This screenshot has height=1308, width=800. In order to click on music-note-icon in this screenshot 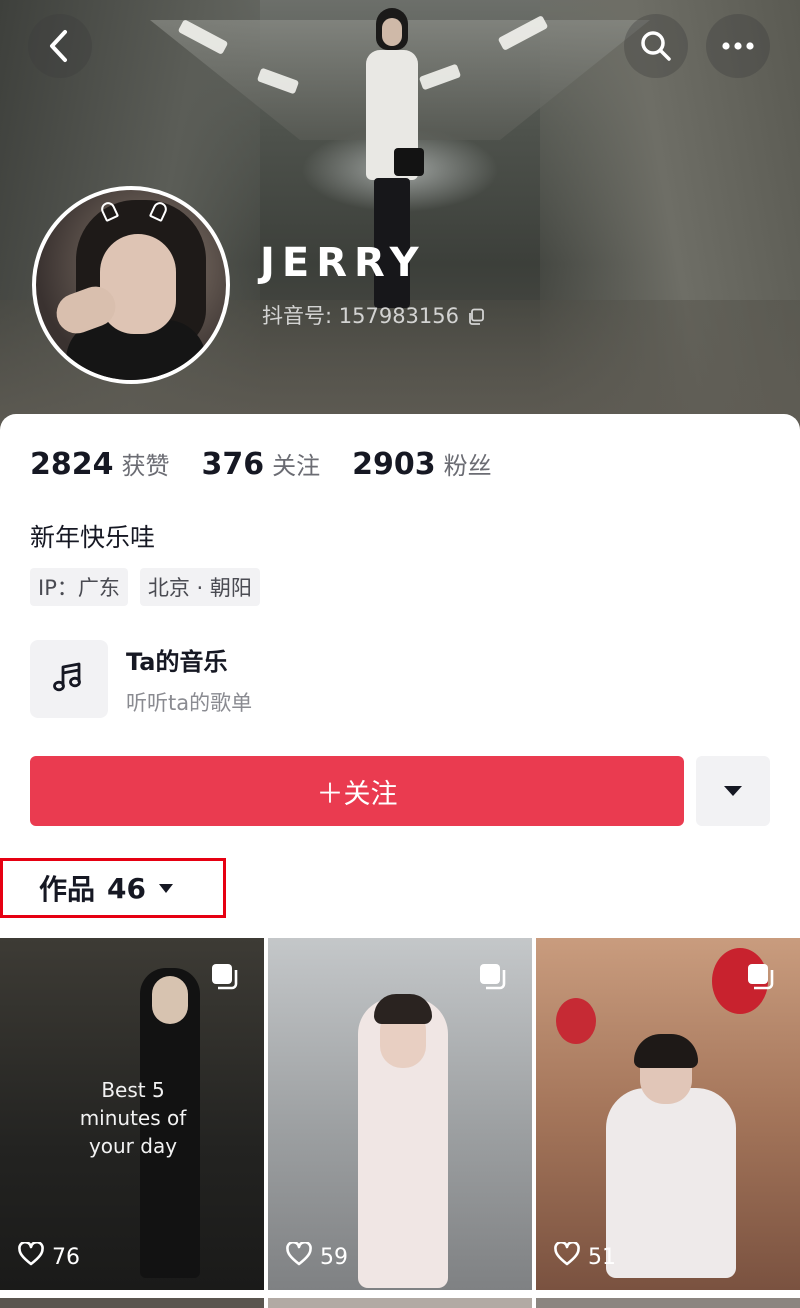, I will do `click(69, 679)`.